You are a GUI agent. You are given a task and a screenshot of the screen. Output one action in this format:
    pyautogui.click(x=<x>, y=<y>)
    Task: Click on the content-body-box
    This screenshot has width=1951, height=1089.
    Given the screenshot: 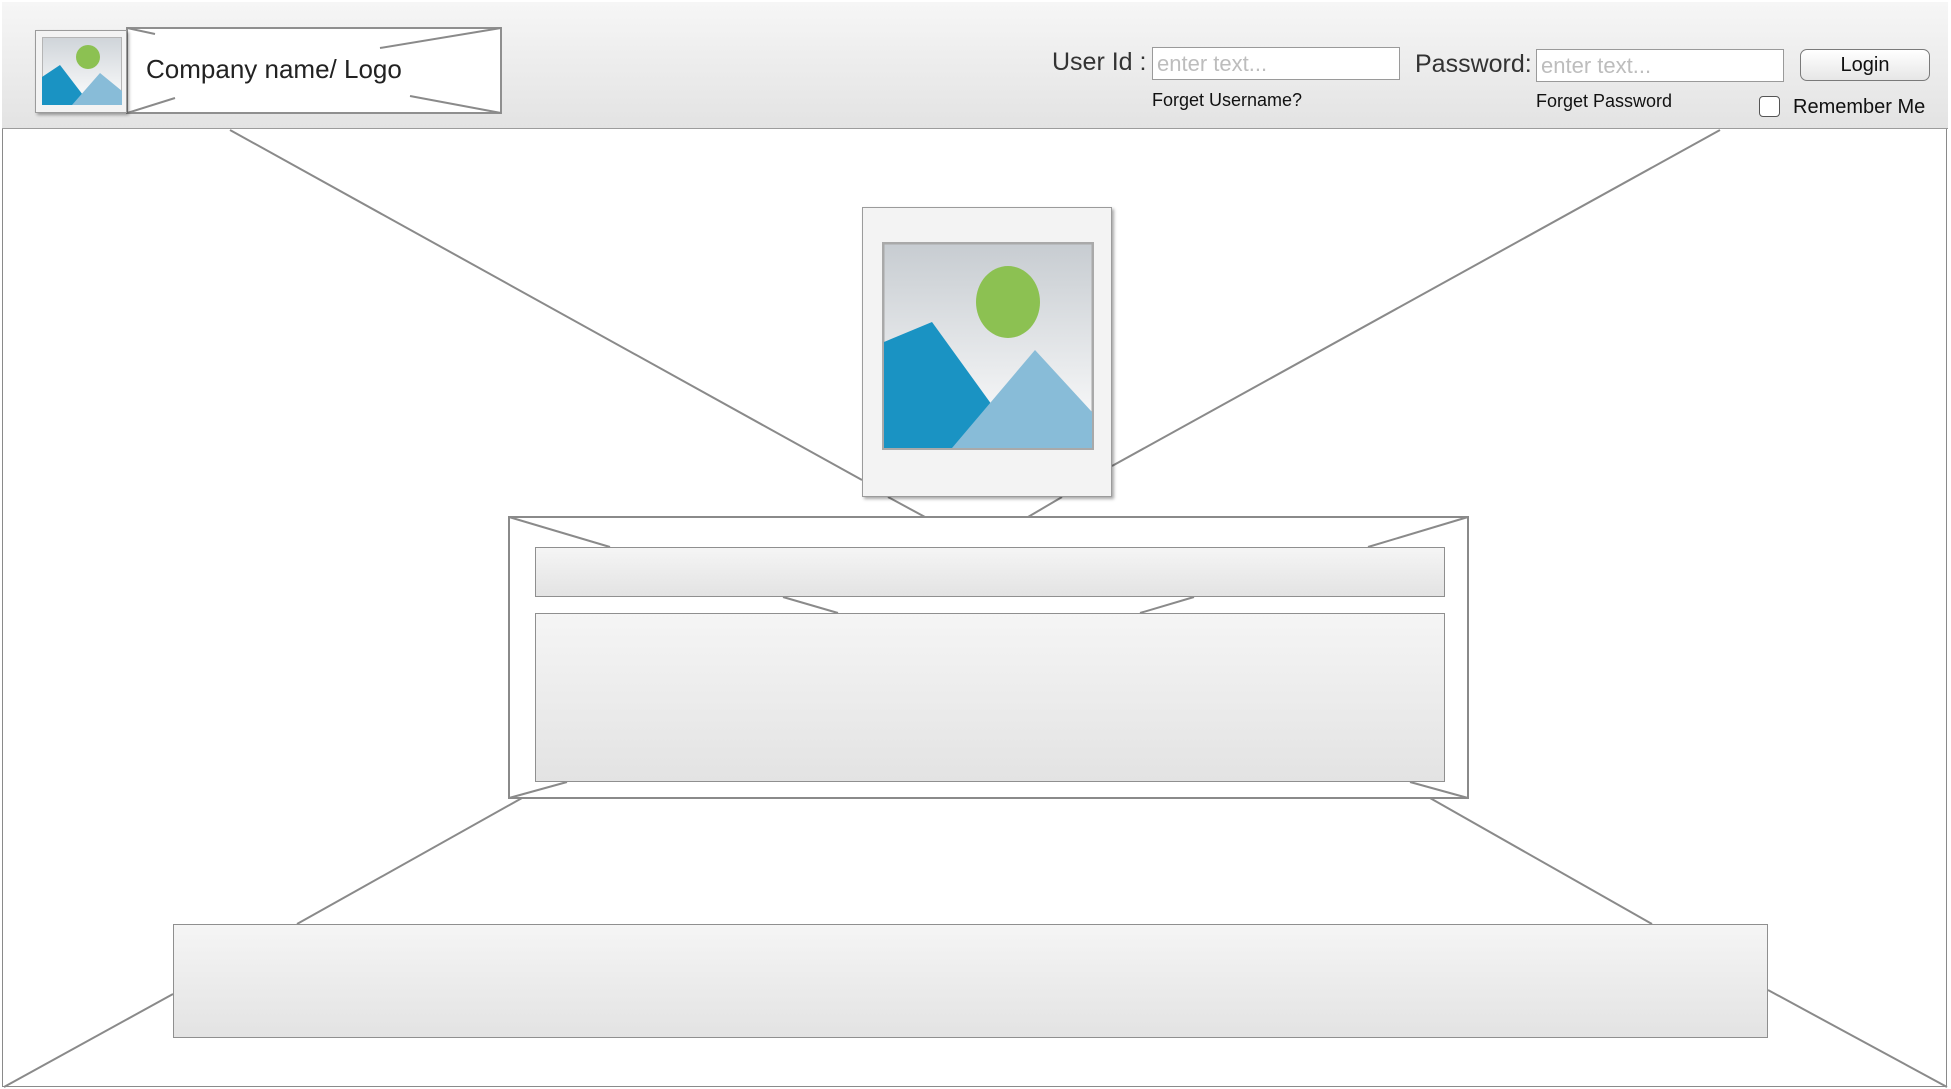 What is the action you would take?
    pyautogui.click(x=990, y=697)
    